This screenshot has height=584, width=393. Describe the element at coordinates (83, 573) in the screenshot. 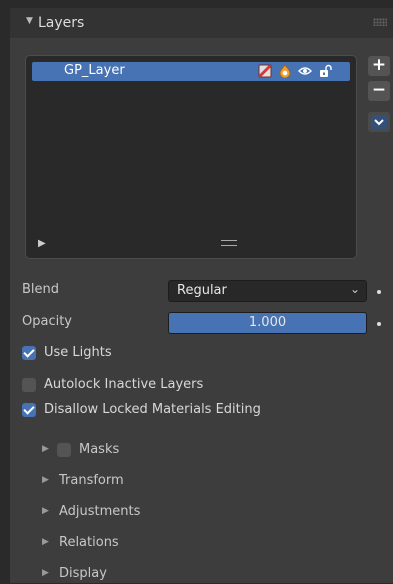

I see `display-label: Display` at that location.